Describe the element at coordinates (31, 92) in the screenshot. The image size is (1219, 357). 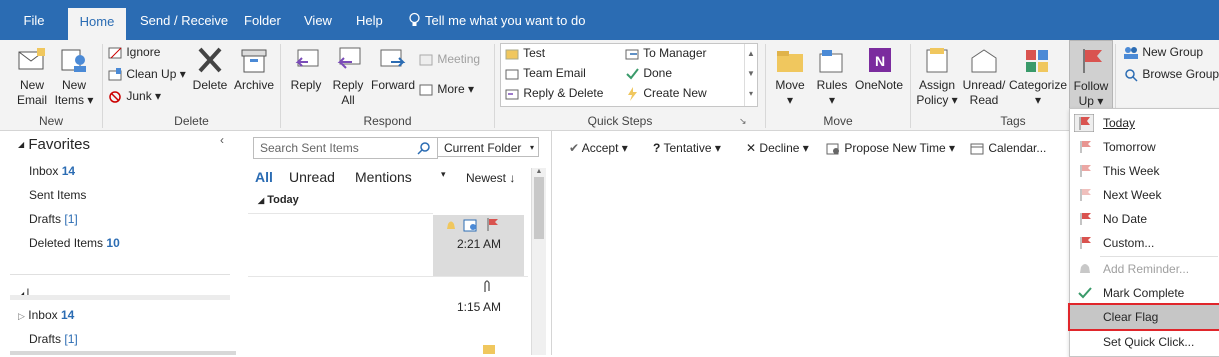
I see `new-email-label: New Email` at that location.